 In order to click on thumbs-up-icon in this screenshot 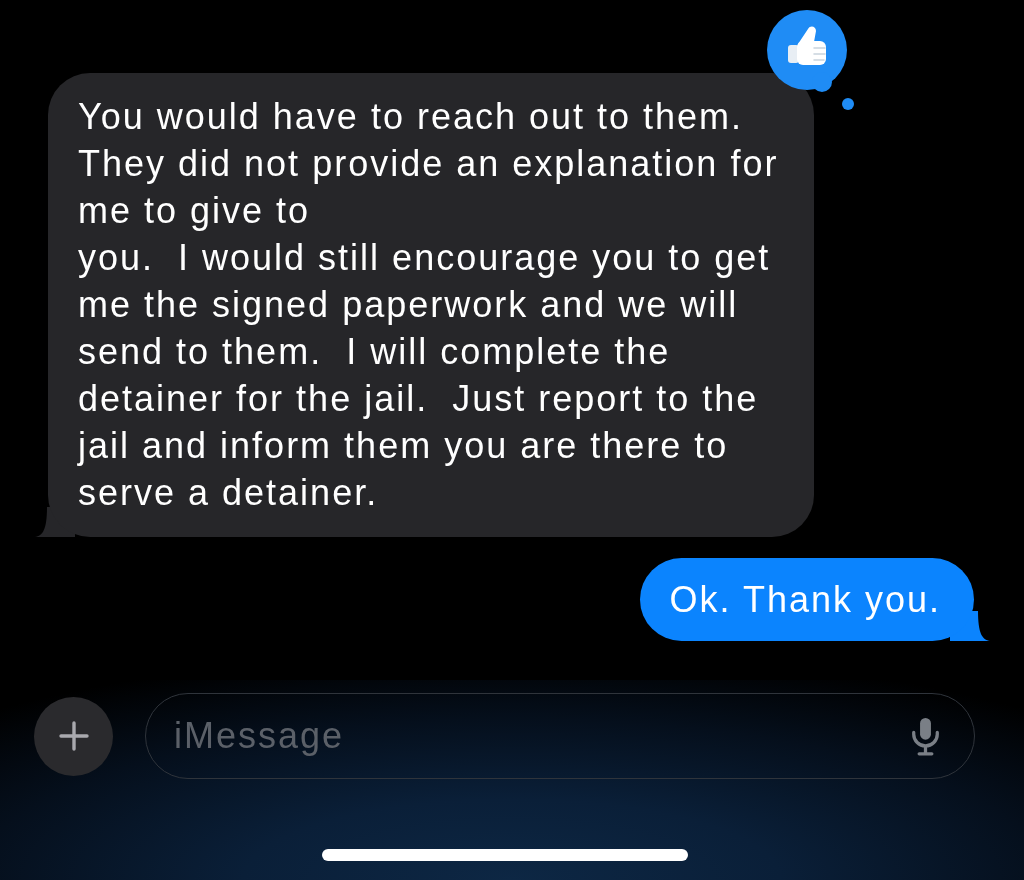, I will do `click(811, 60)`.